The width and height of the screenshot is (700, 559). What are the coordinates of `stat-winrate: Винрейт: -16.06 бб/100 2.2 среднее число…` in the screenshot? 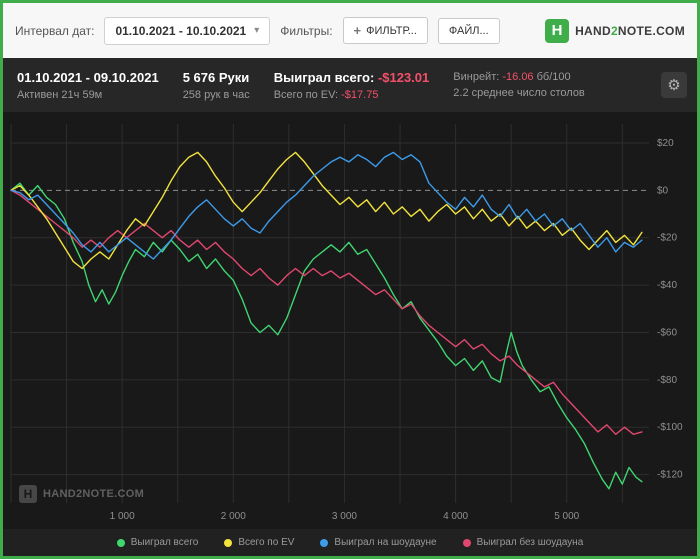 It's located at (519, 85).